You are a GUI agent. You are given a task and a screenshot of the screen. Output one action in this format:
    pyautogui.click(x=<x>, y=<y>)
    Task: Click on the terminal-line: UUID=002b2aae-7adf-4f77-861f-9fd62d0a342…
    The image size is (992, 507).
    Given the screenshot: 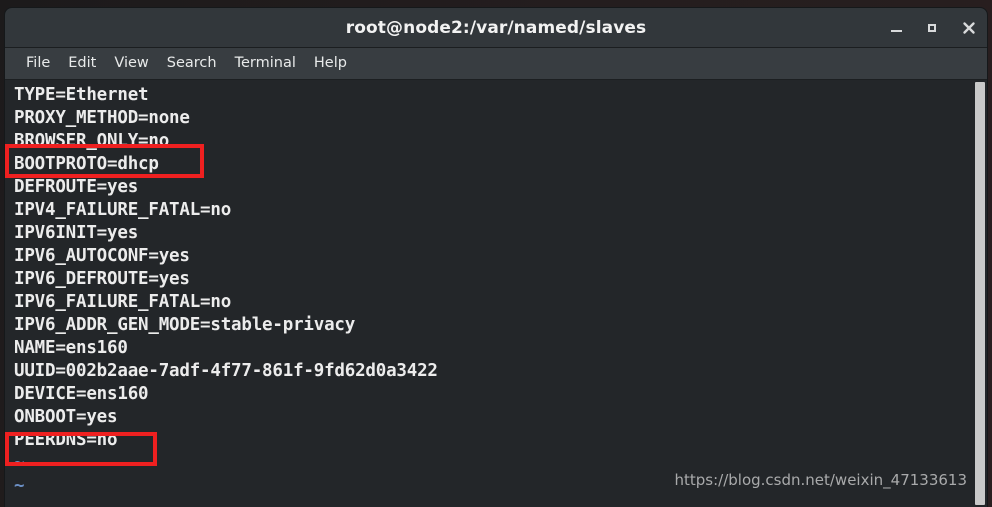 What is the action you would take?
    pyautogui.click(x=226, y=371)
    